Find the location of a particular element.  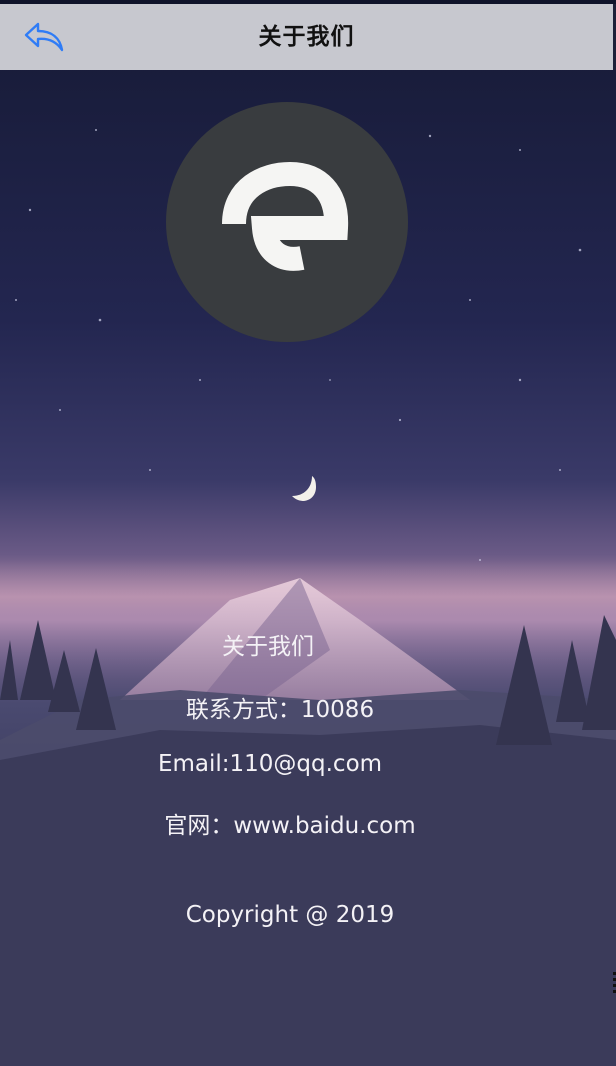

contact-email: Email:110@qq.com is located at coordinates (270, 764).